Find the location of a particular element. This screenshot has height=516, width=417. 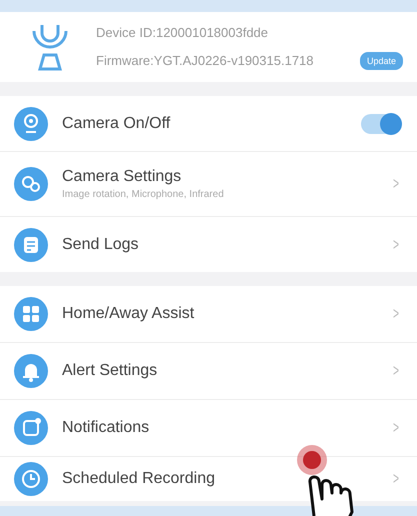

settings-row: Notifications > is located at coordinates (208, 428).